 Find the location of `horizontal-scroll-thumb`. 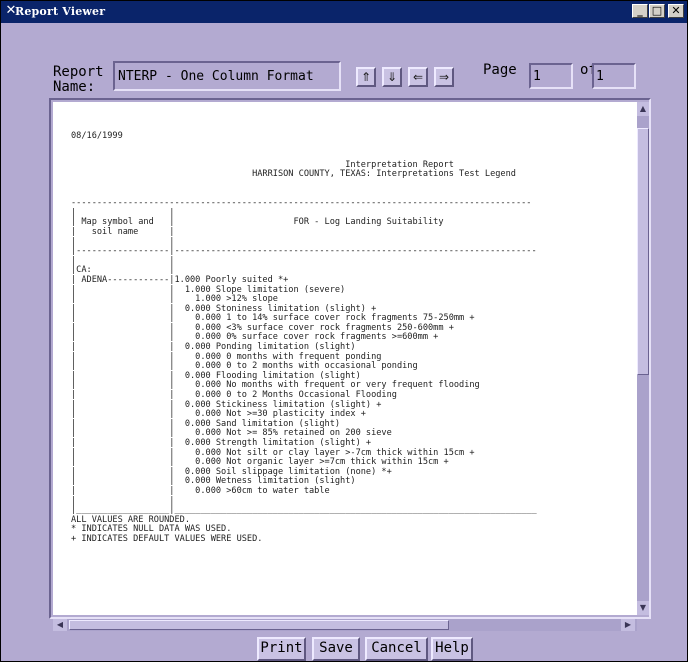

horizontal-scroll-thumb is located at coordinates (259, 625).